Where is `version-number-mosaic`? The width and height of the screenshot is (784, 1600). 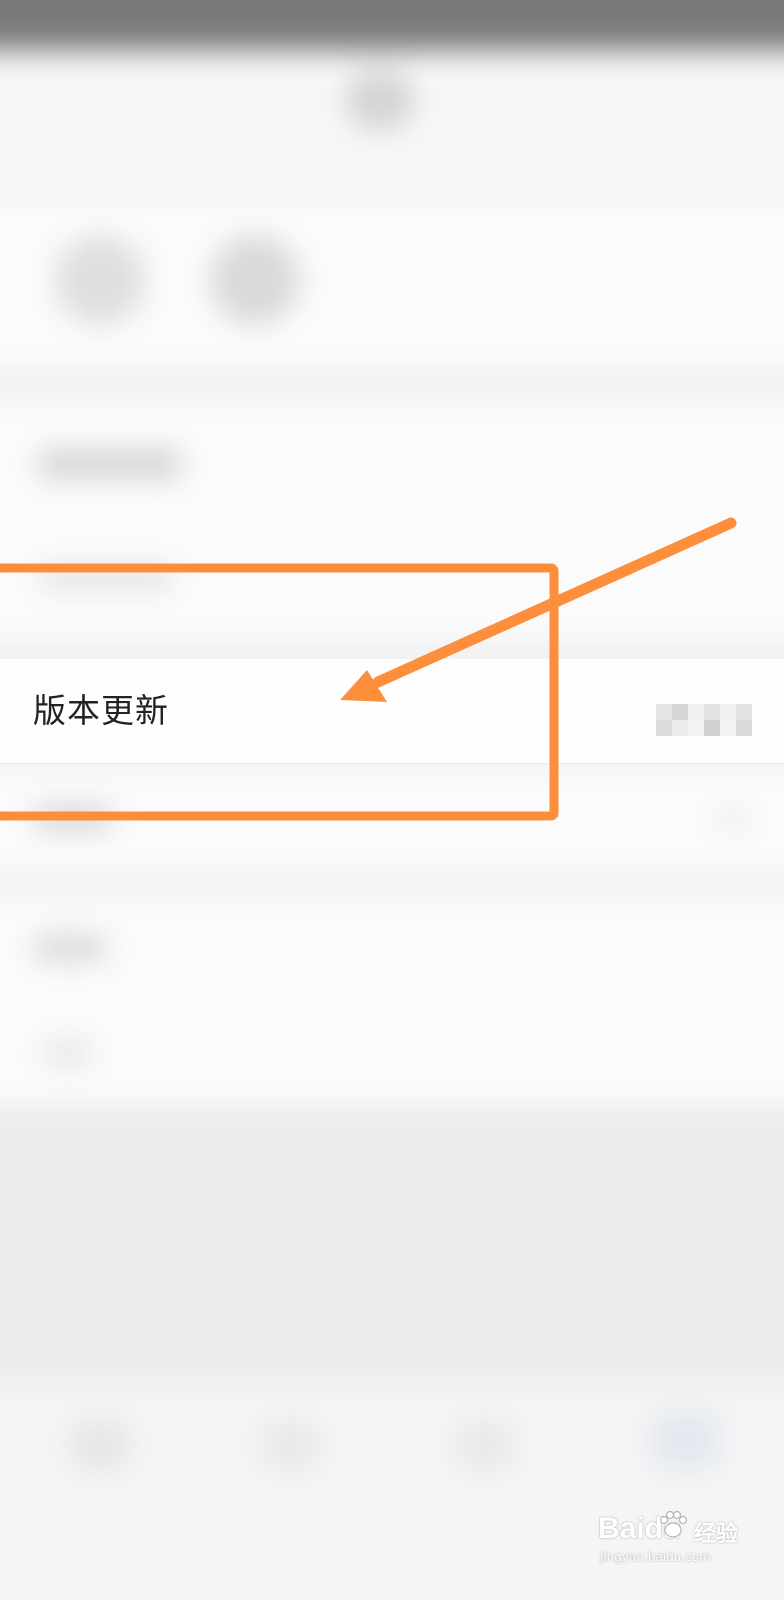 version-number-mosaic is located at coordinates (704, 720).